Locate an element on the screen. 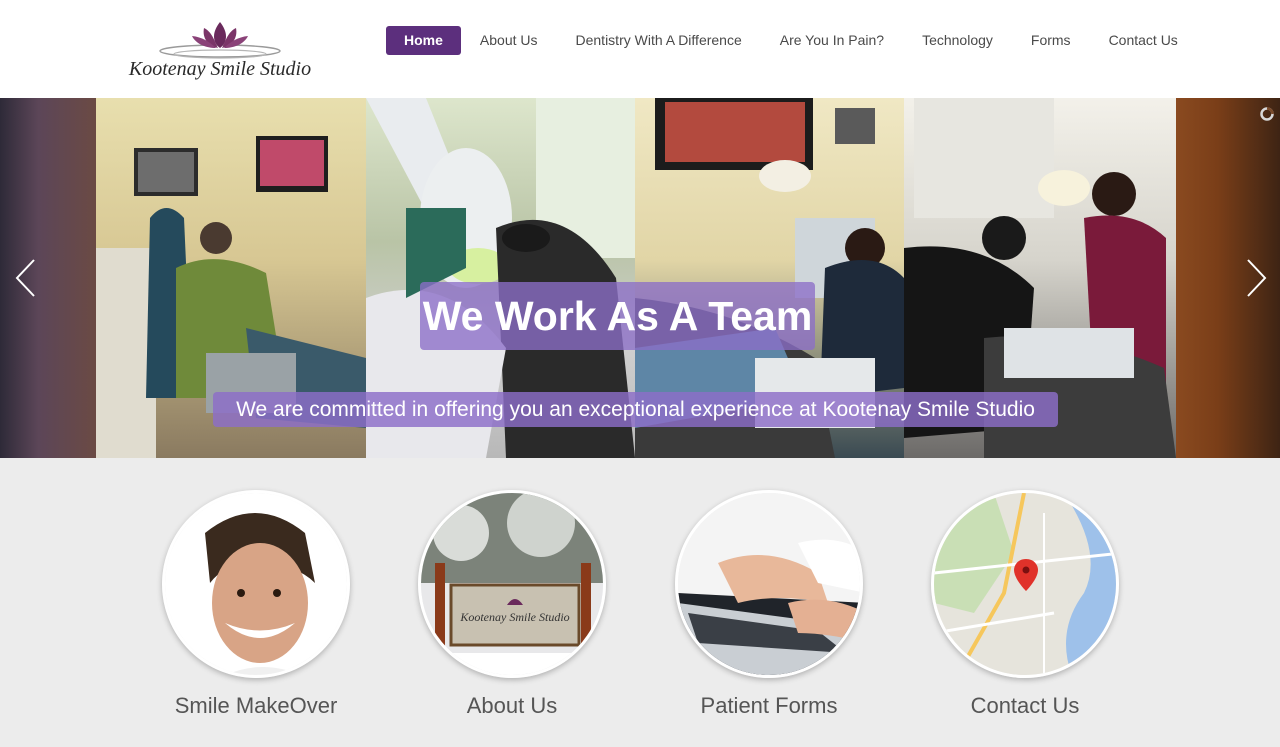 The image size is (1280, 747). svg-text: Kootenay Smile Studio is located at coordinates (514, 617).